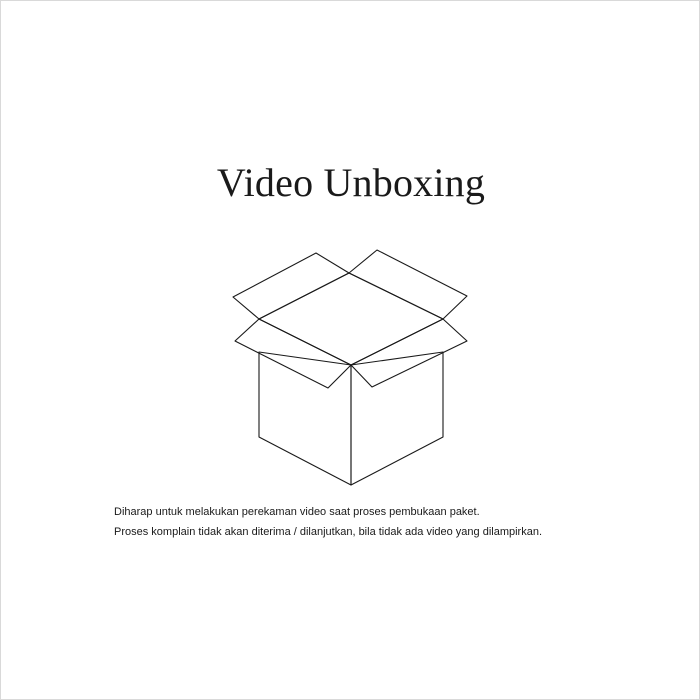  I want to click on box-left-face, so click(305, 418).